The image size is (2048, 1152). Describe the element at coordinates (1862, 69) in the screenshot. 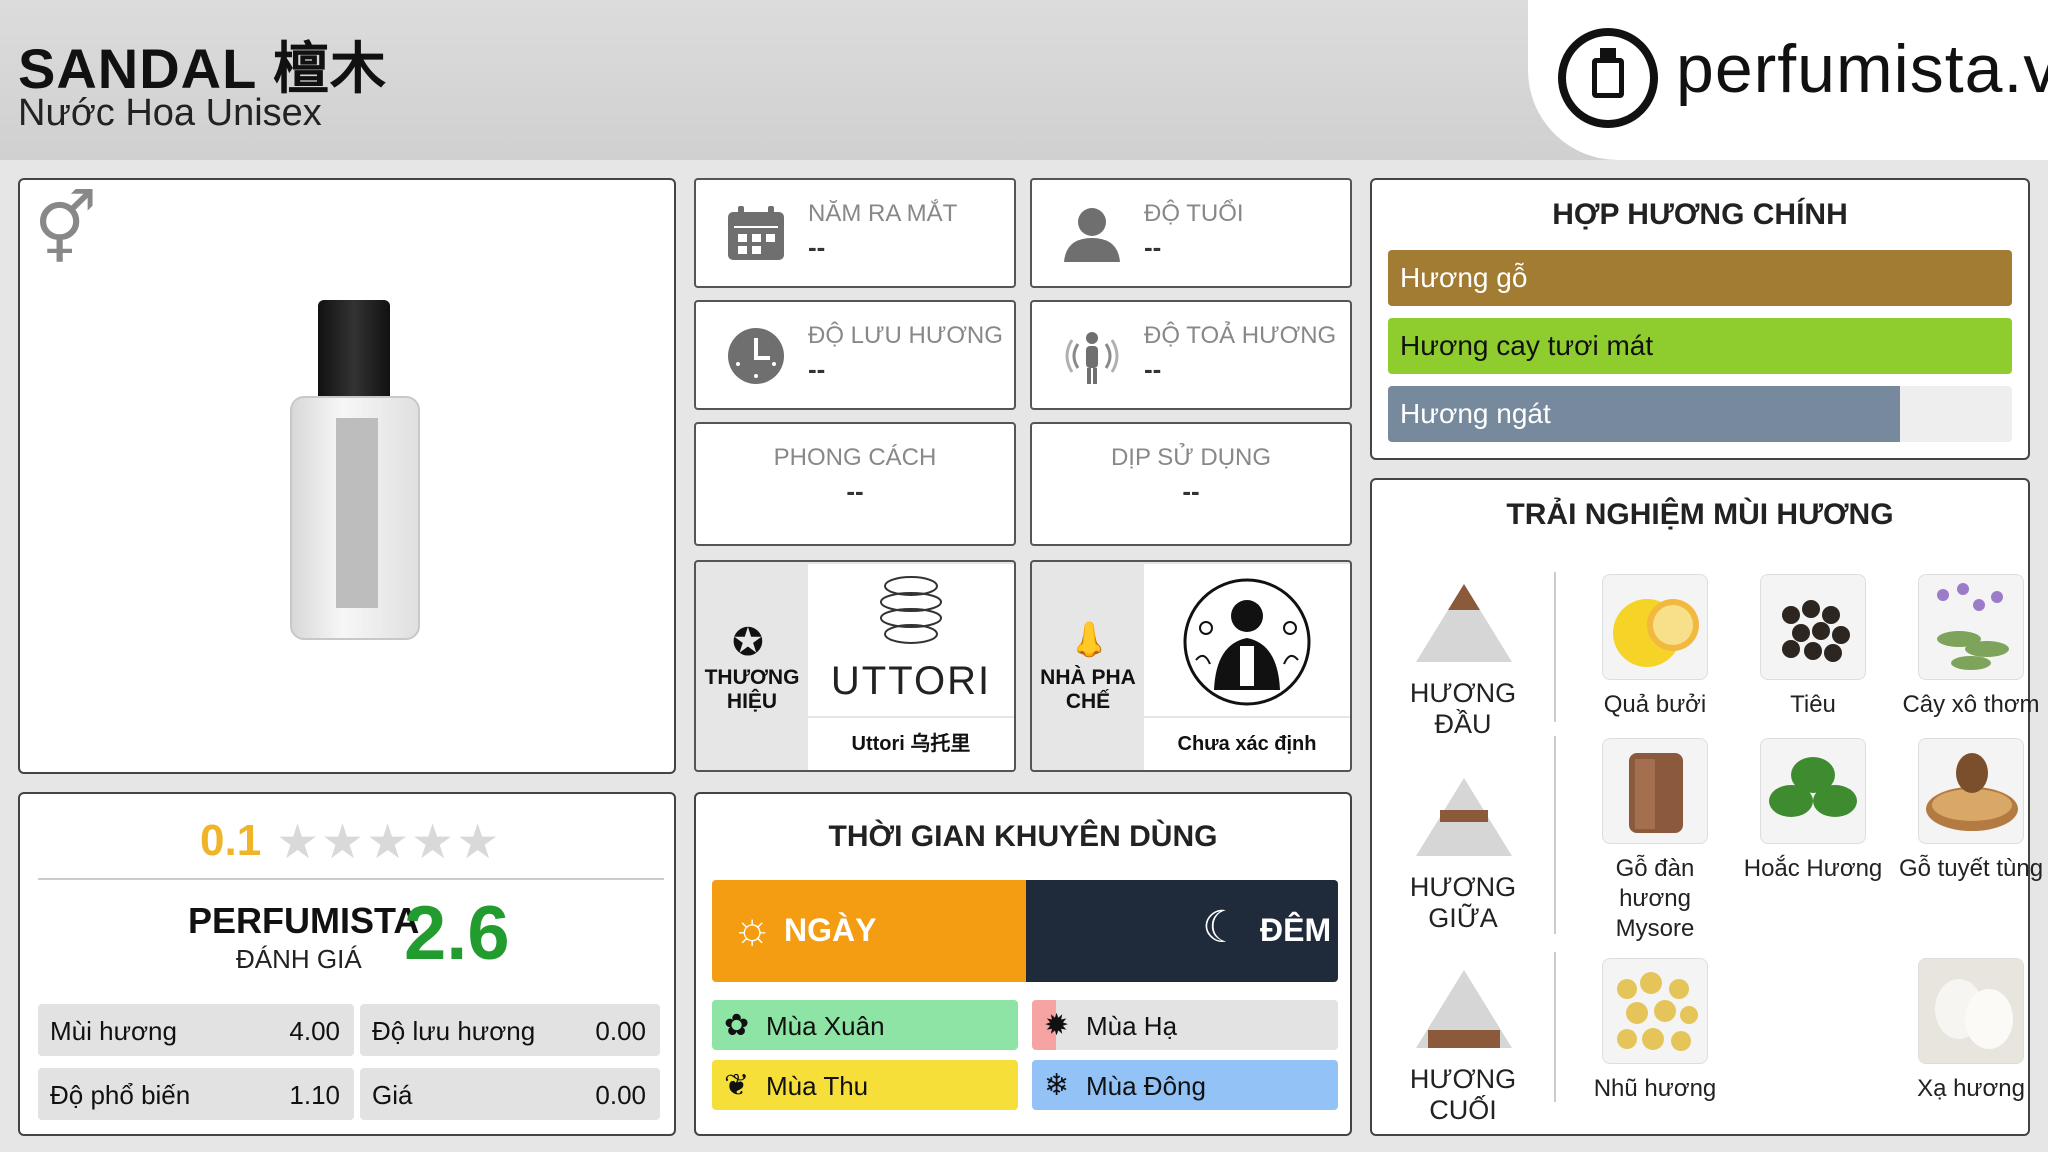

I see `logo-text: perfumista.vn` at that location.